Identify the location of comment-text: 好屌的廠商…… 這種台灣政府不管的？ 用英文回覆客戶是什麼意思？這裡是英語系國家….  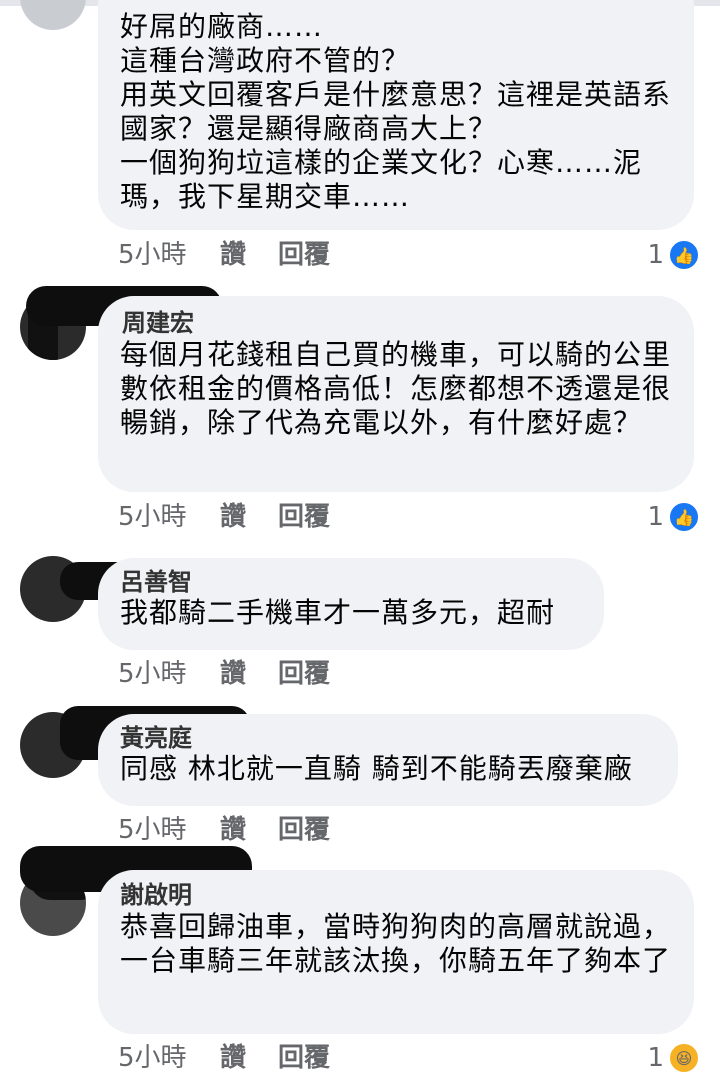
(396, 111).